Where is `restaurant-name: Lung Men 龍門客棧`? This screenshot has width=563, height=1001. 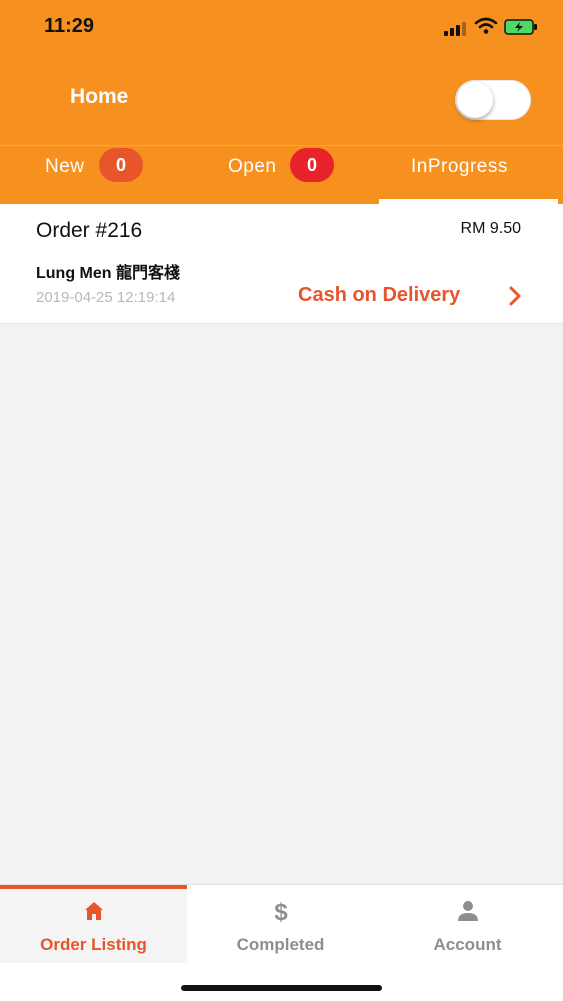
restaurant-name: Lung Men 龍門客棧 is located at coordinates (108, 273).